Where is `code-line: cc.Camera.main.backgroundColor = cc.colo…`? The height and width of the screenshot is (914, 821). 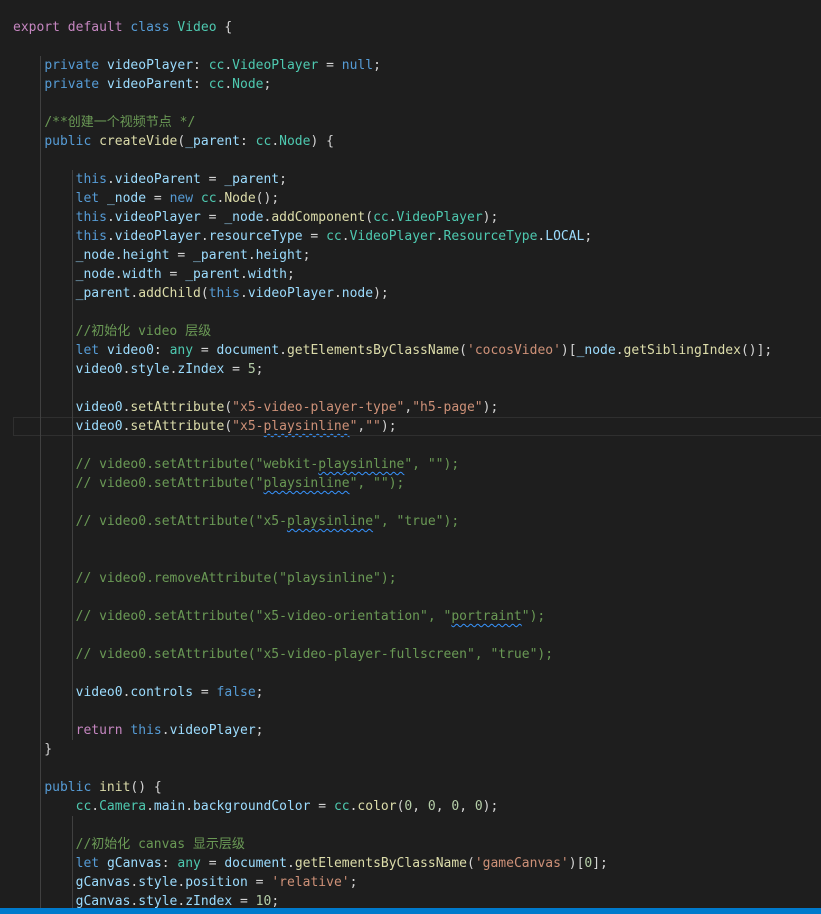 code-line: cc.Camera.main.backgroundColor = cc.colo… is located at coordinates (417, 806).